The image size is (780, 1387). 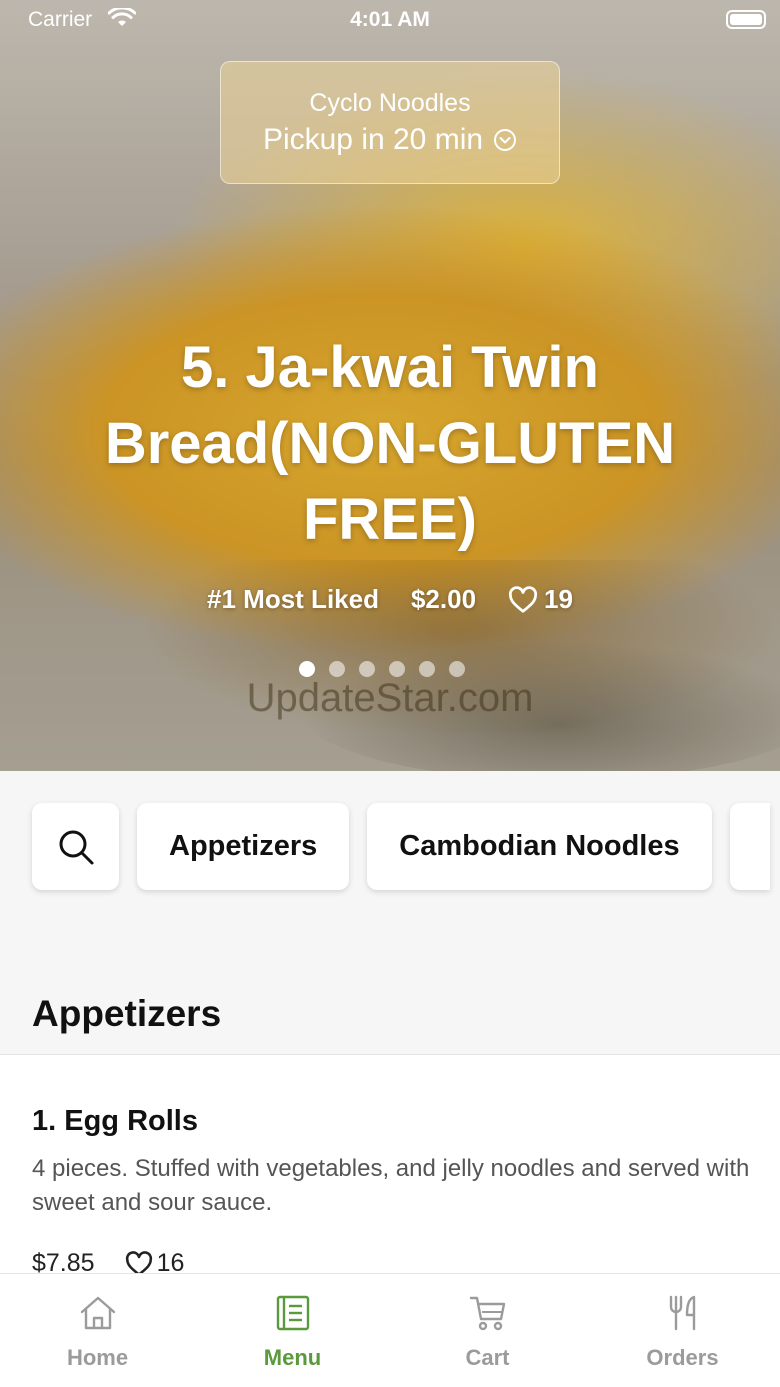 I want to click on featured-item-title: 5. Ja-kwai Twin Bread(NON-GLUTEN FREE), so click(x=390, y=443).